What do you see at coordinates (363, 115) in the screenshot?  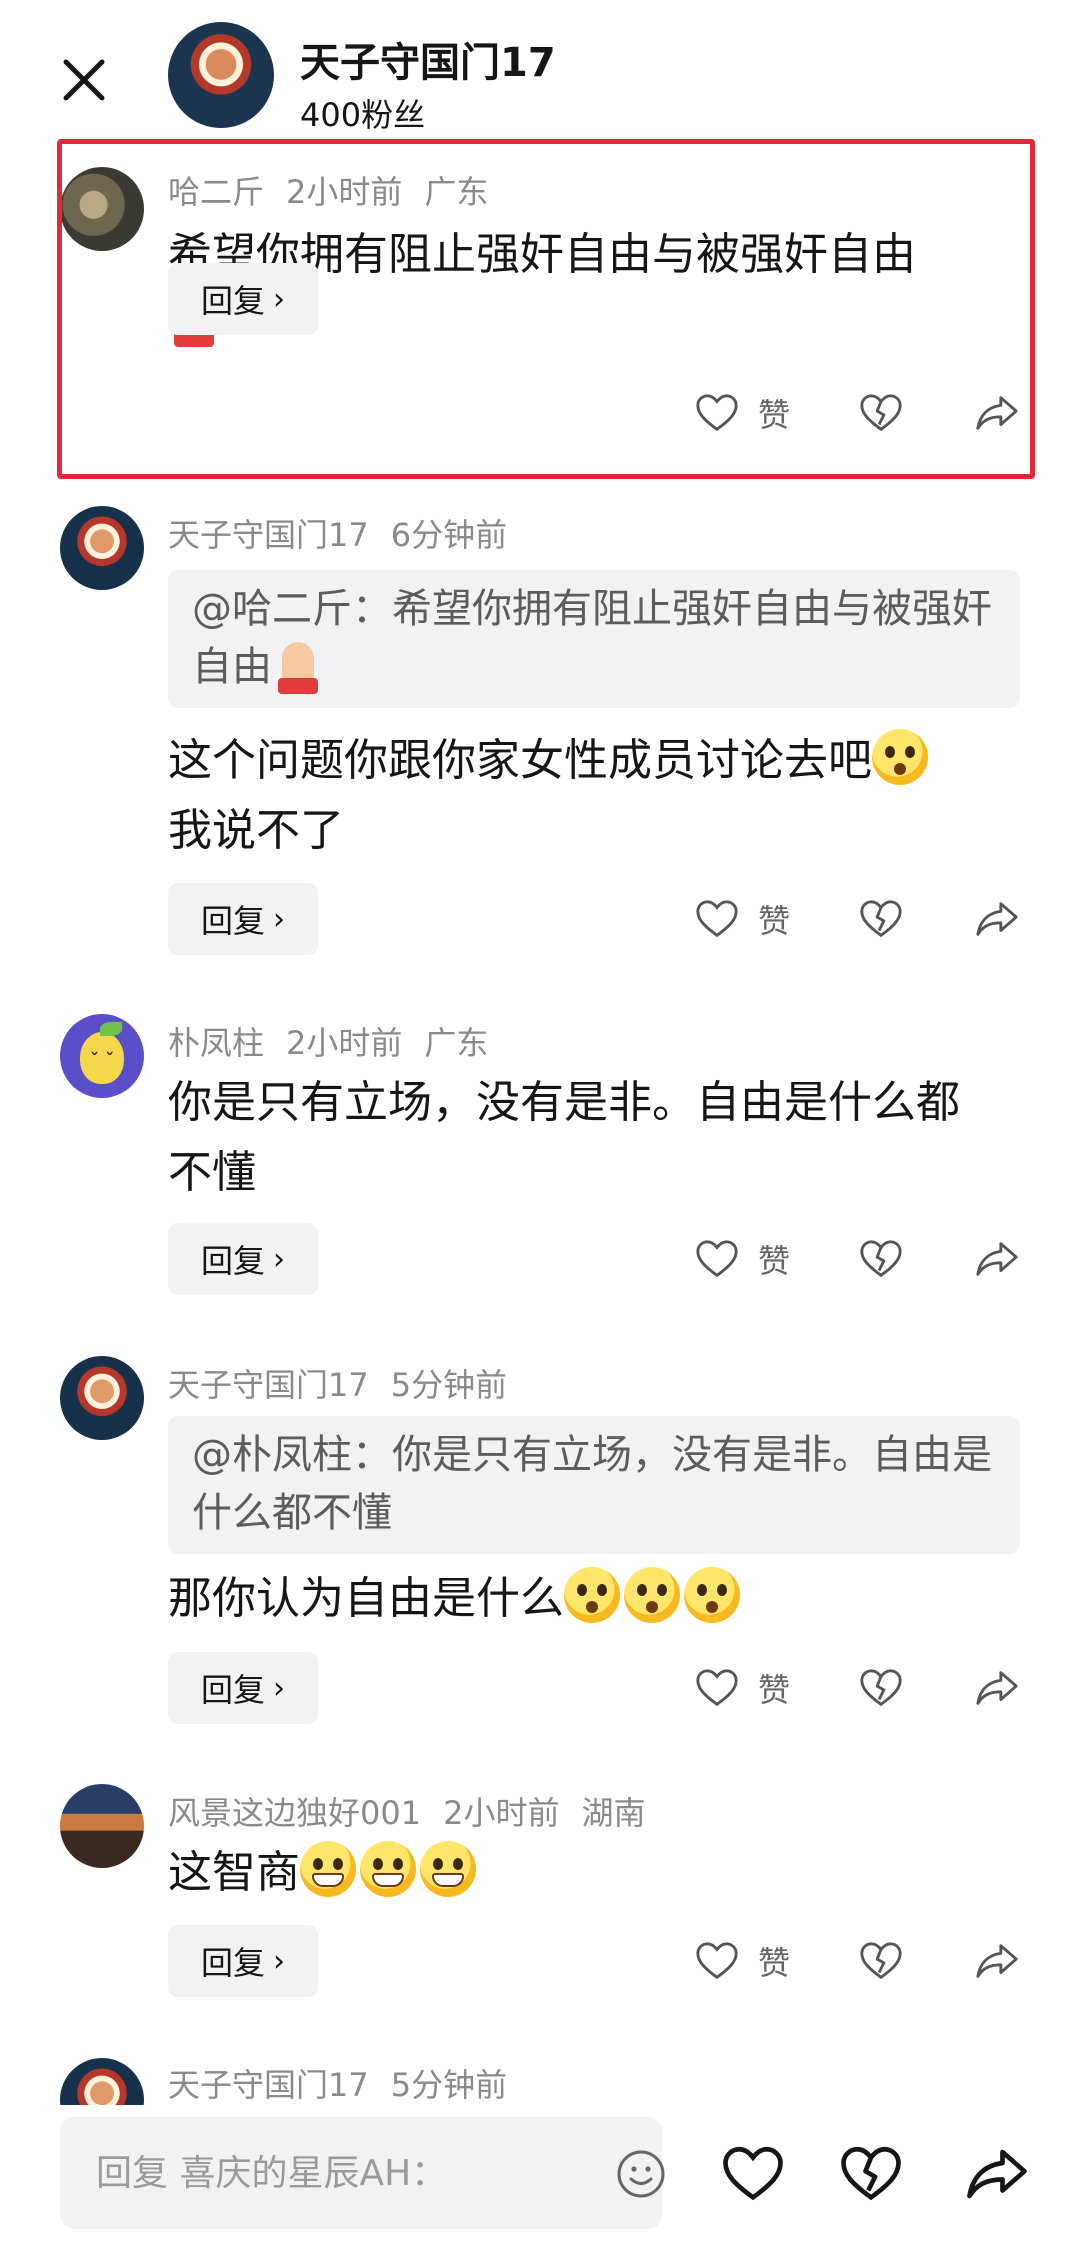 I see `follower-count: 400粉丝` at bounding box center [363, 115].